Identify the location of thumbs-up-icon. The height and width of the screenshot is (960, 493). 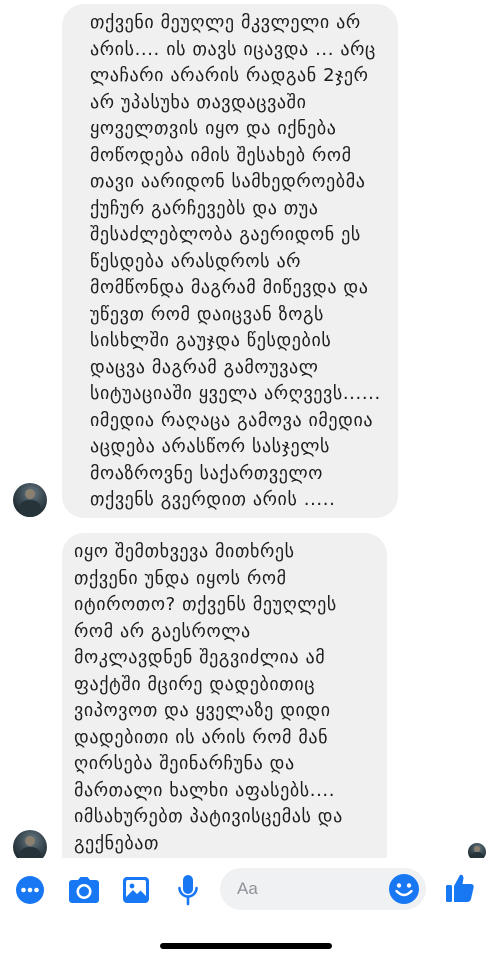
(460, 888).